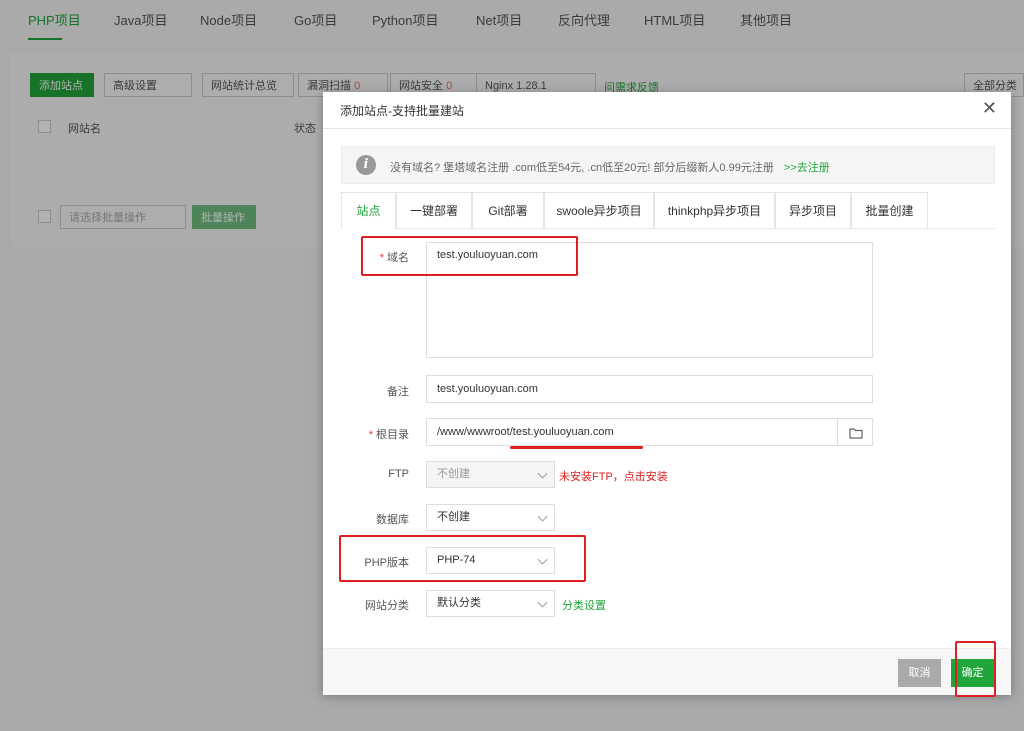 The width and height of the screenshot is (1024, 731). I want to click on register-link: >>去注册, so click(807, 168).